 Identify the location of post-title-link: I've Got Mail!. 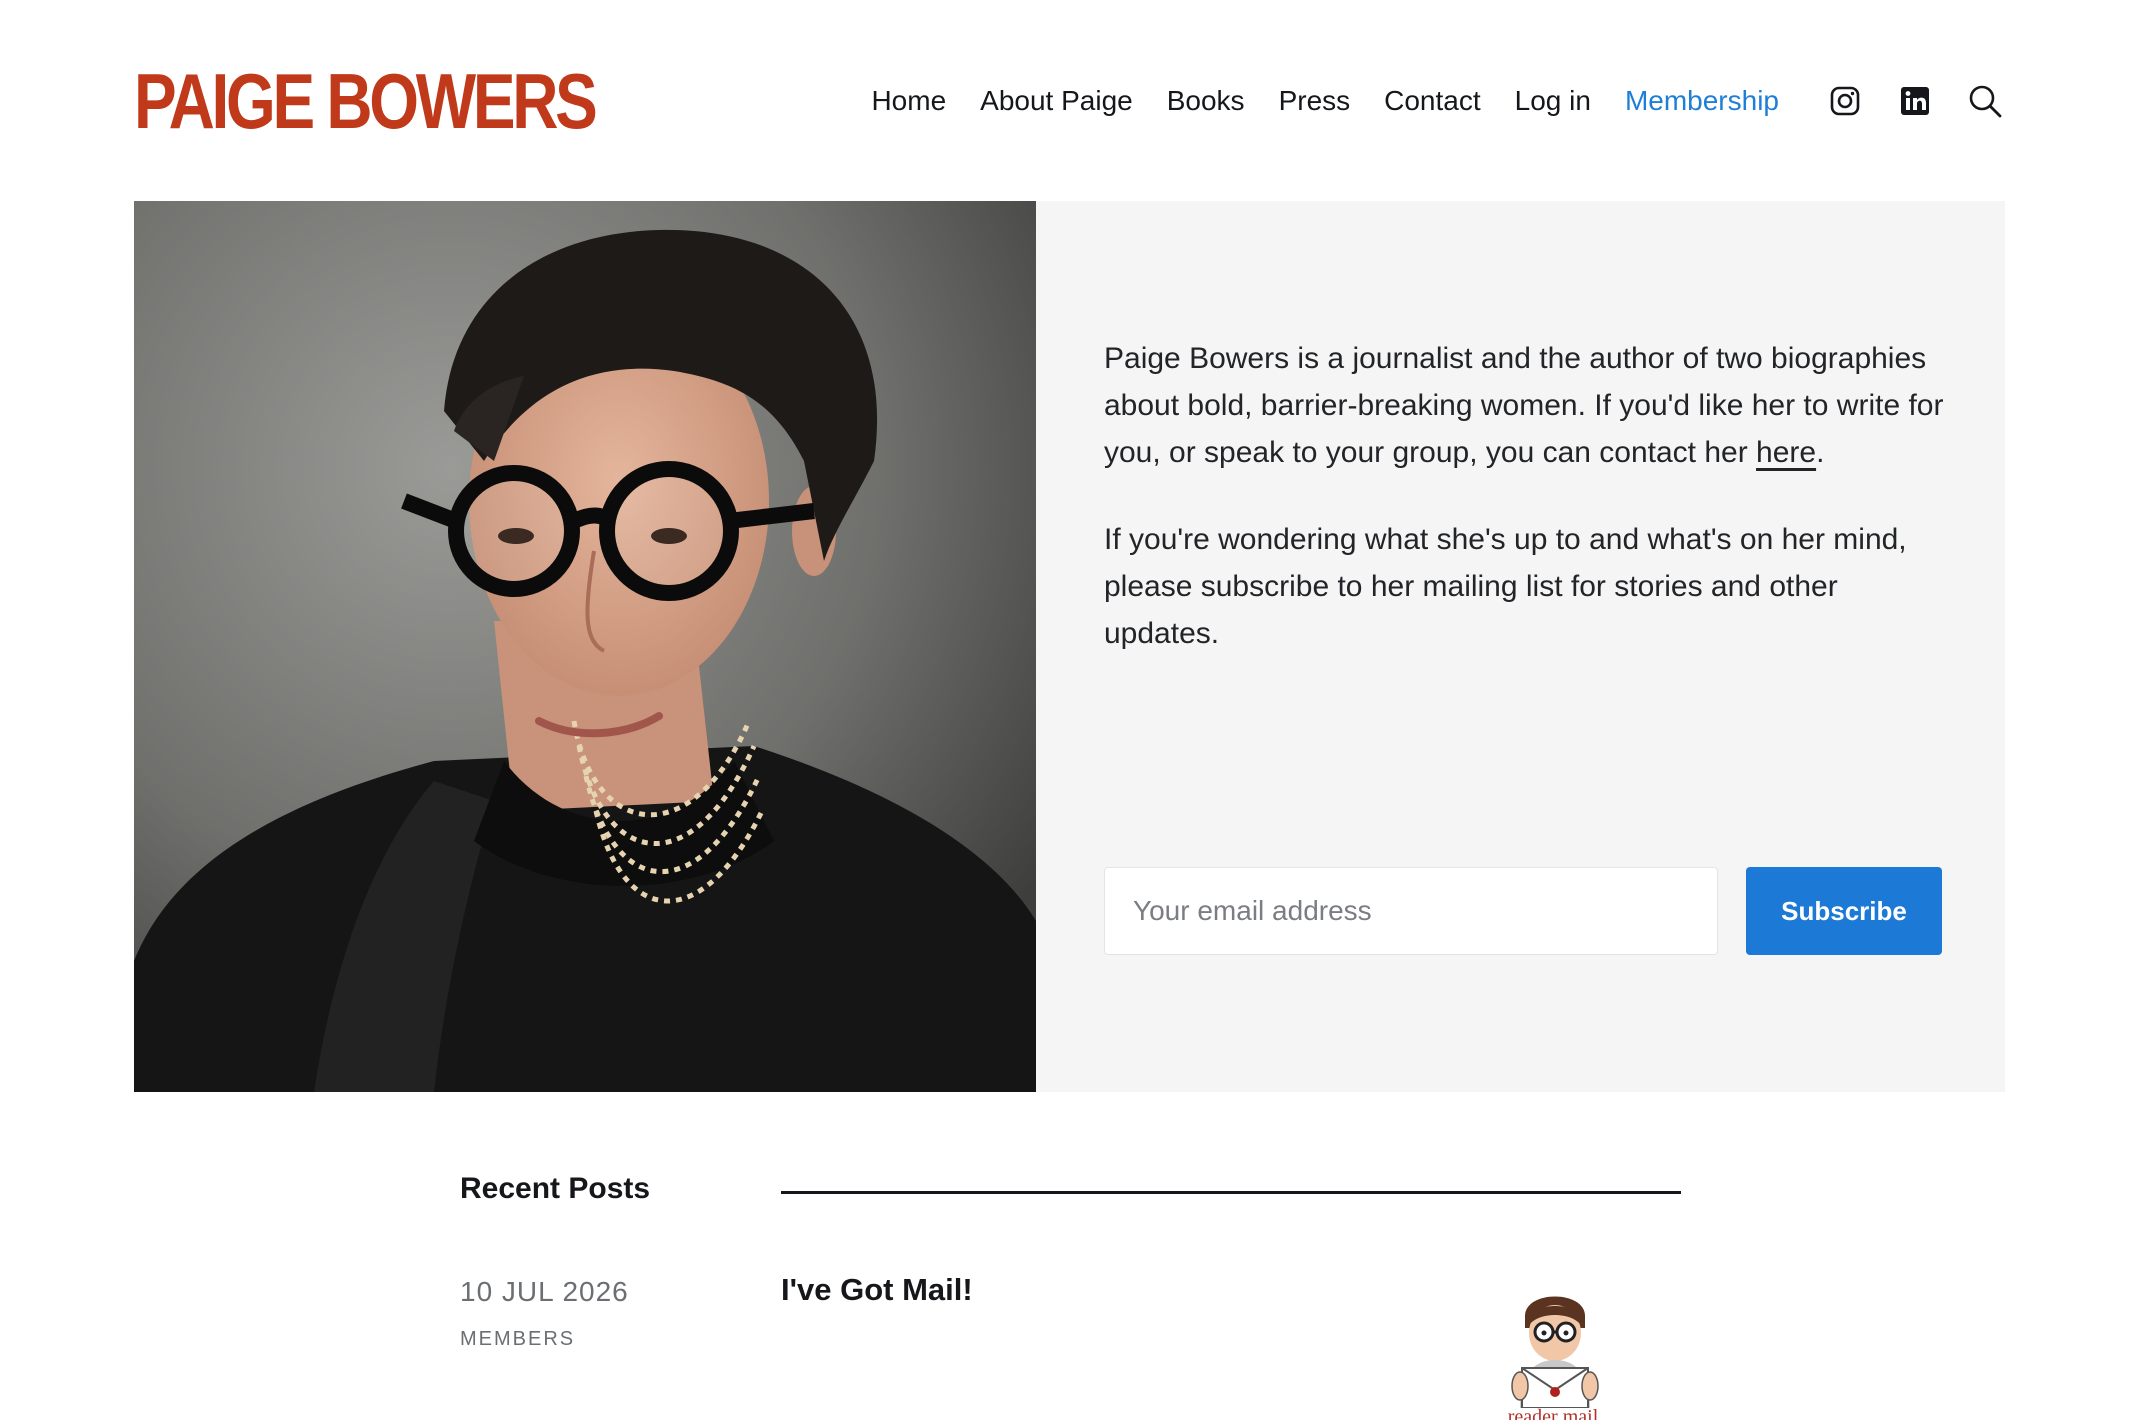
(877, 1290).